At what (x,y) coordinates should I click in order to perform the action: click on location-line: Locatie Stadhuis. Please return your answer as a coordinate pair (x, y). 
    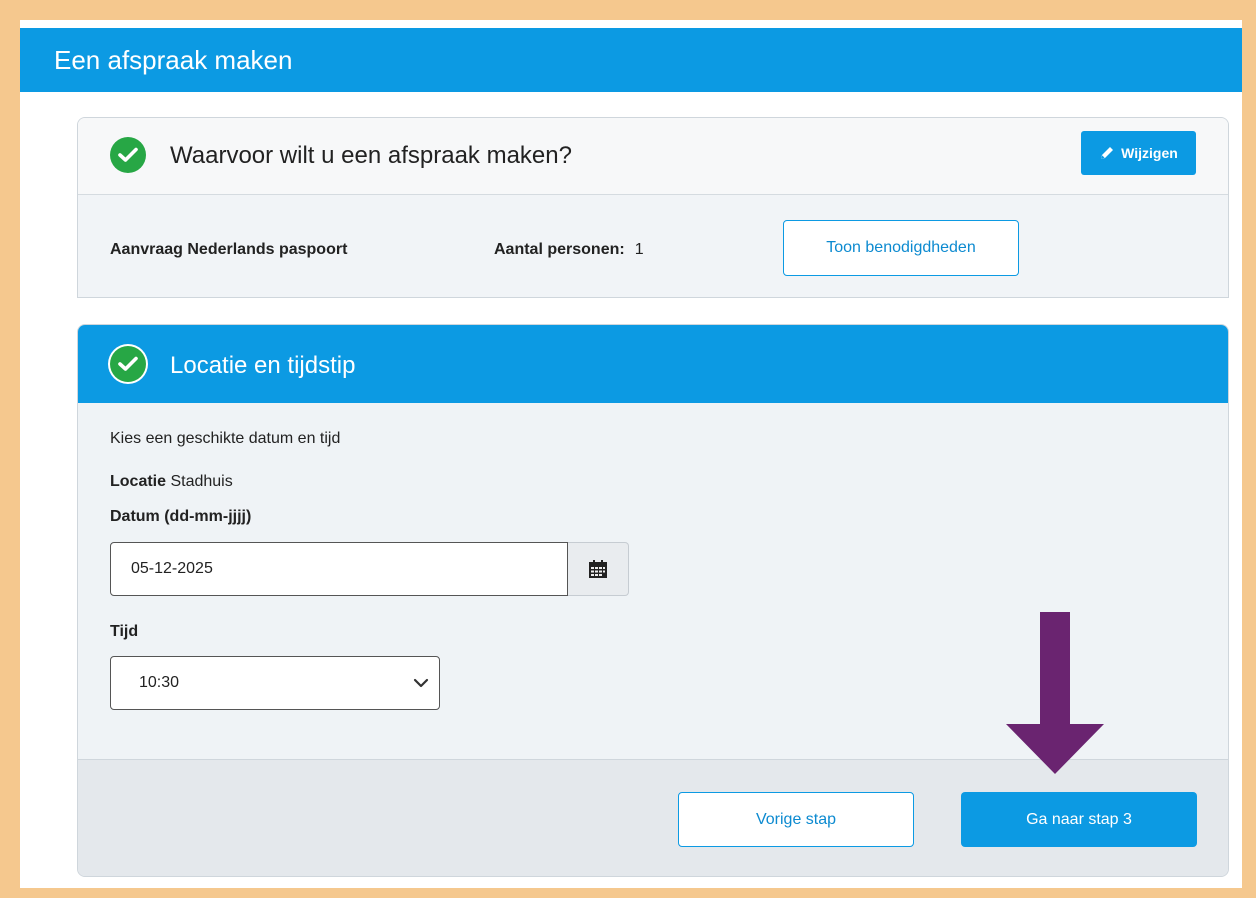
    Looking at the image, I should click on (171, 482).